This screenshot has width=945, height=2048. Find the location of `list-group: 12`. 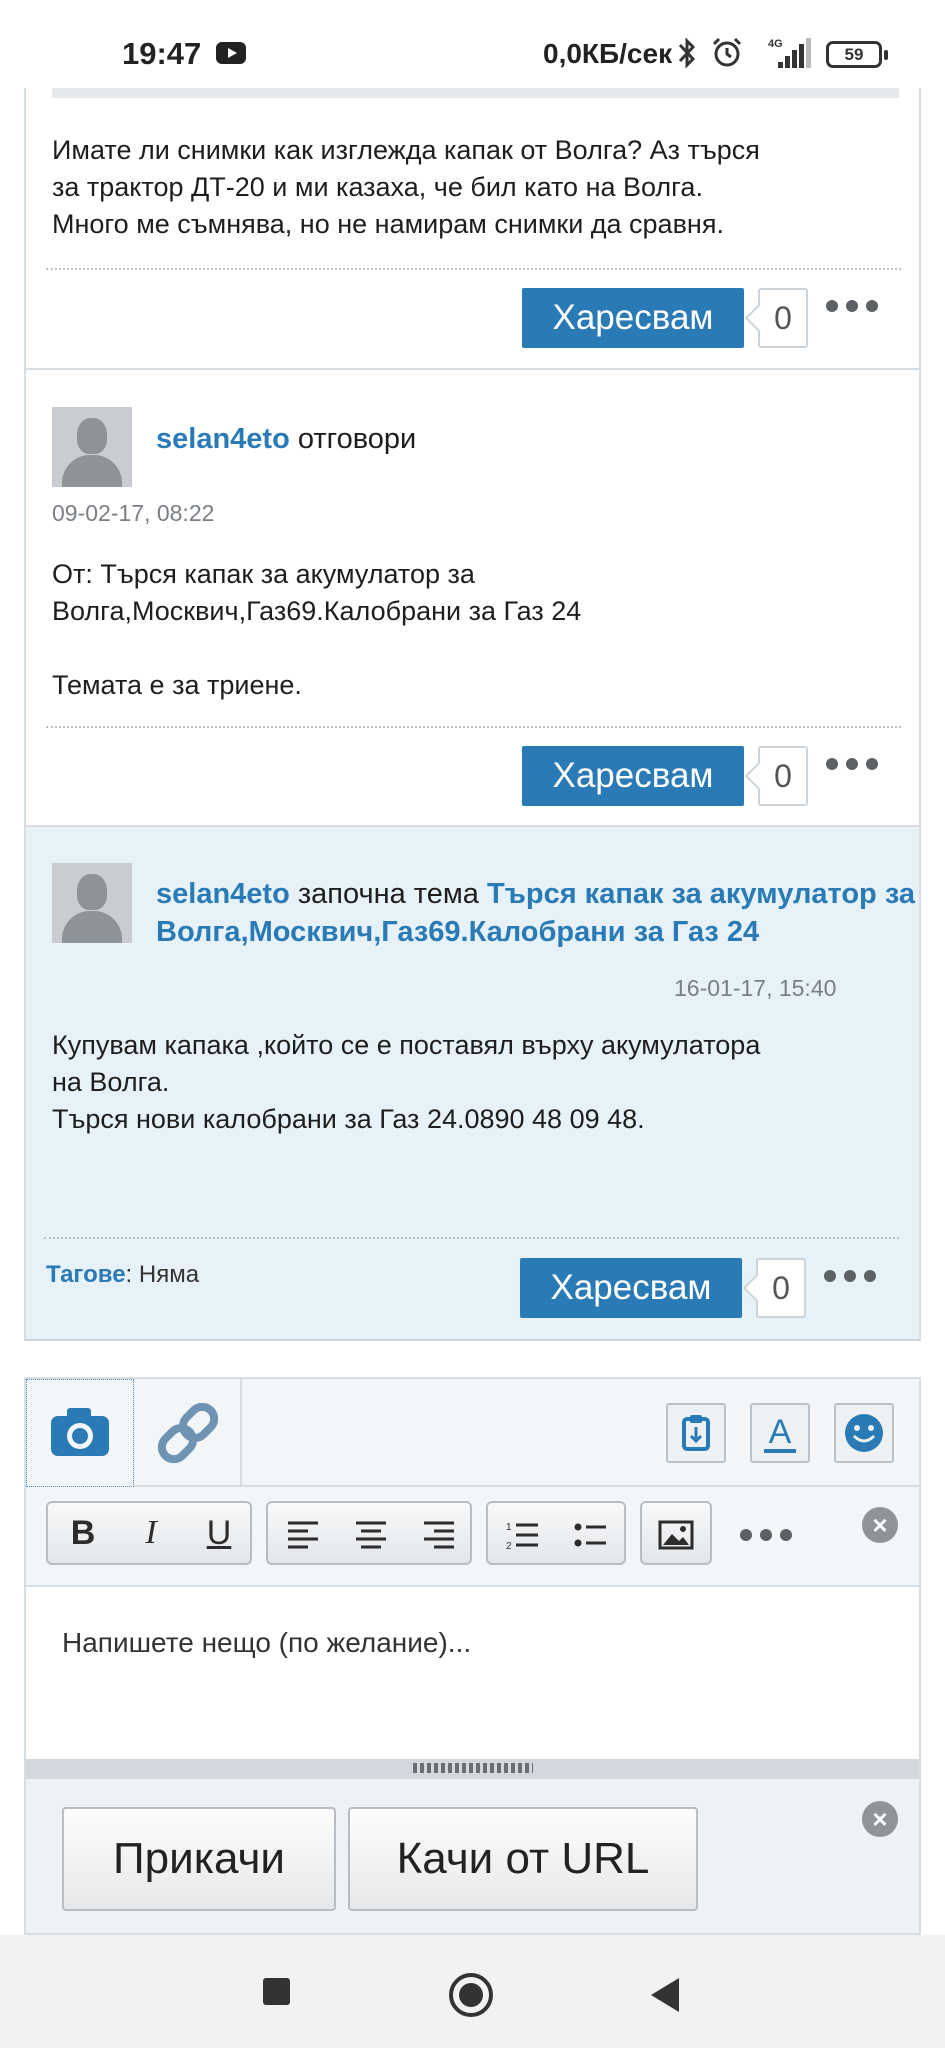

list-group: 12 is located at coordinates (556, 1533).